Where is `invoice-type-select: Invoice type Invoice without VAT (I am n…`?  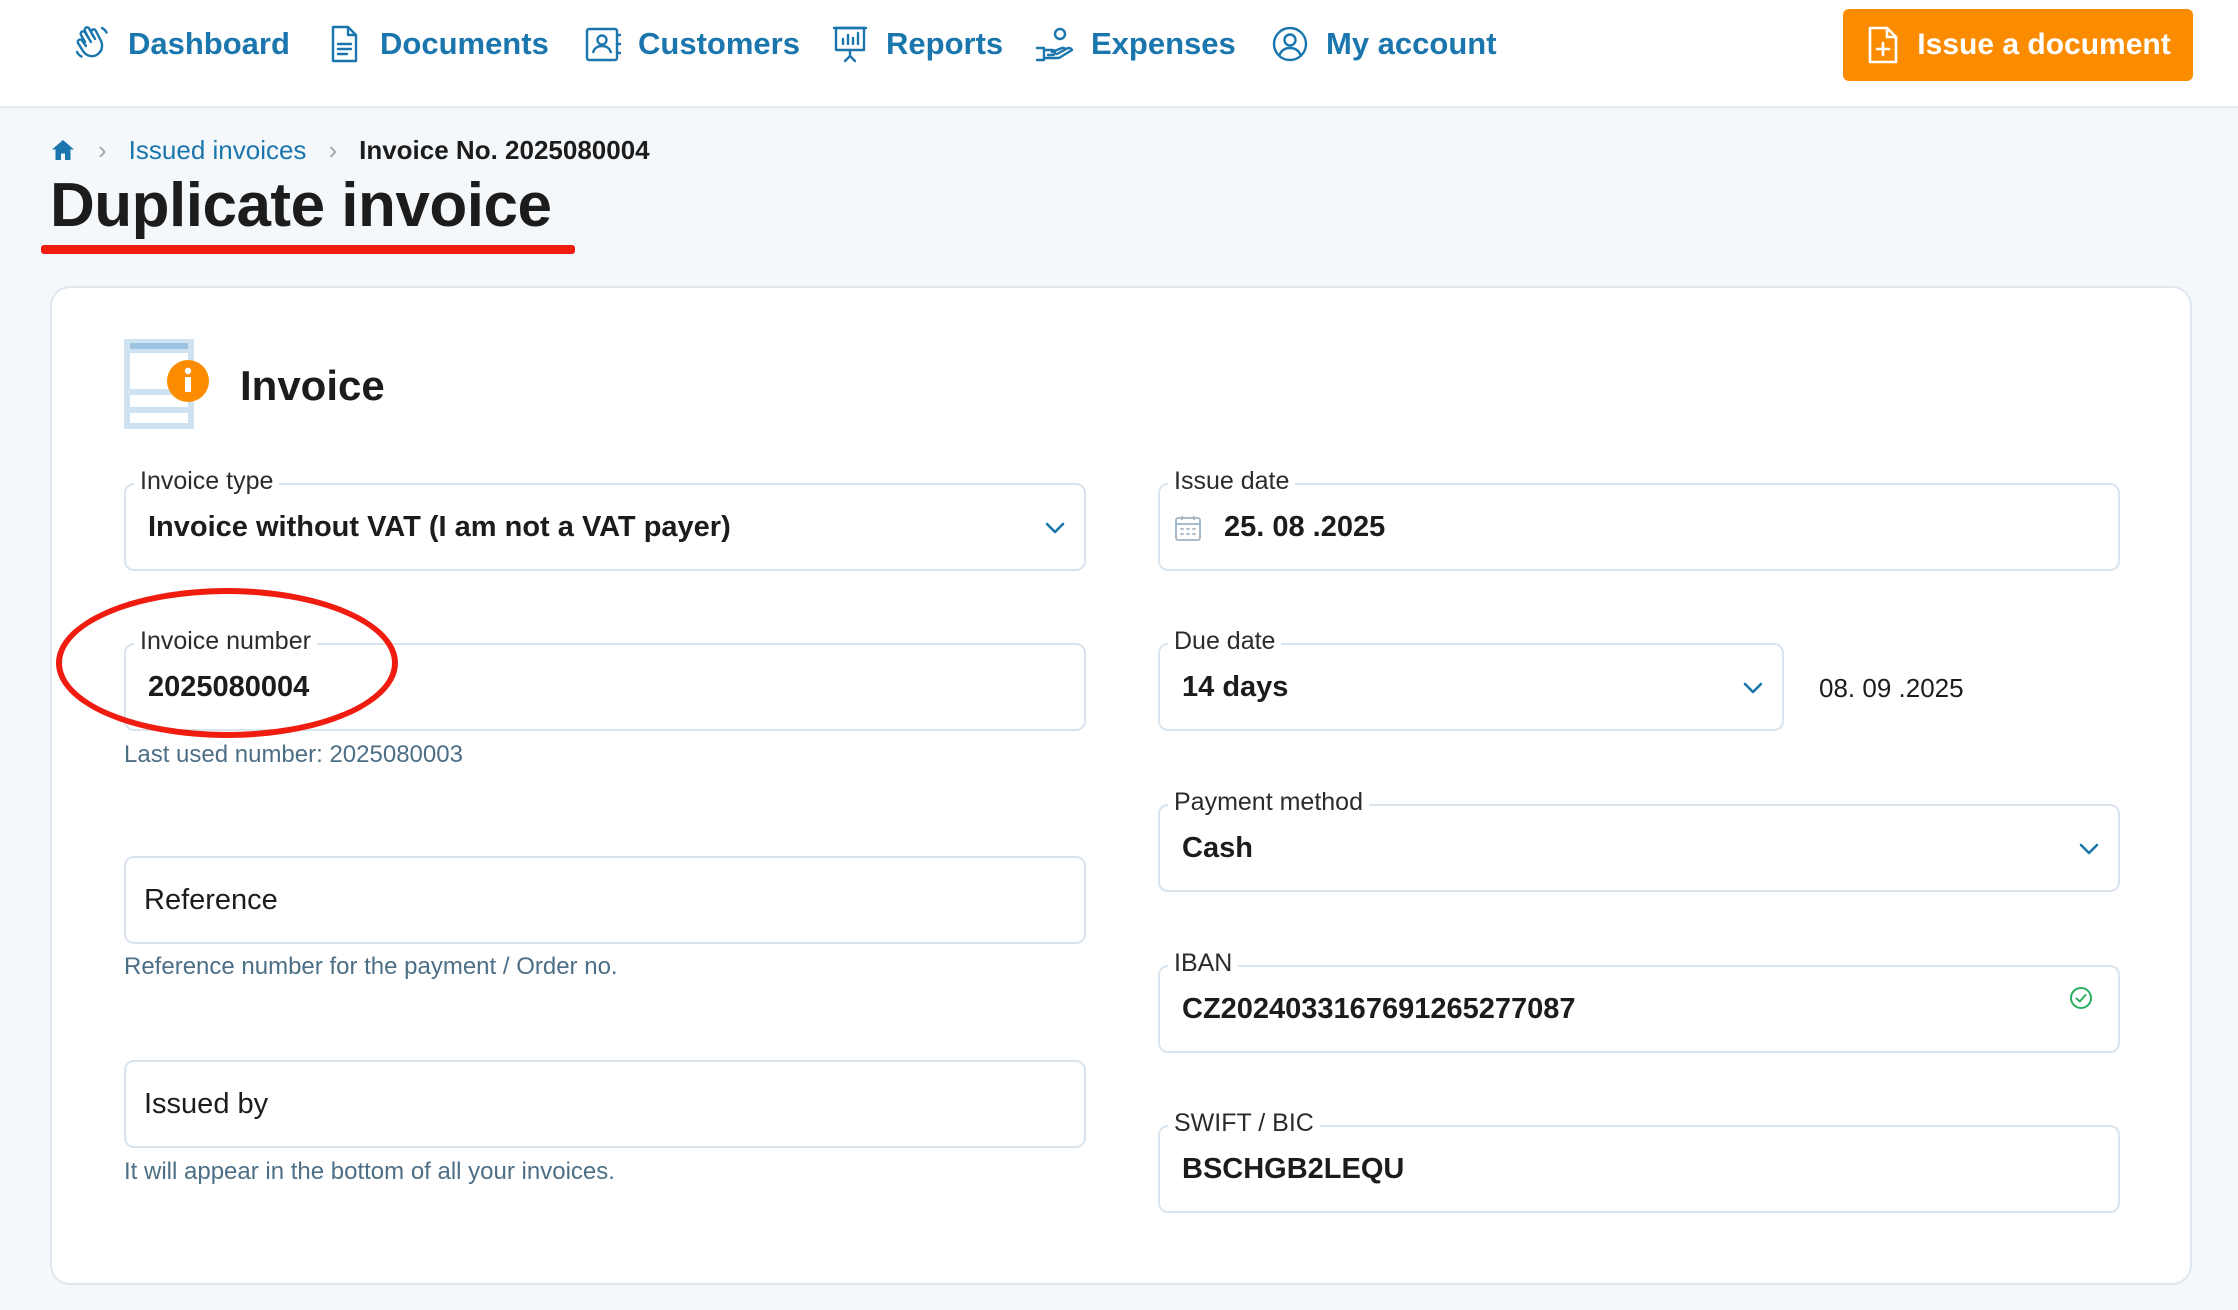 invoice-type-select: Invoice type Invoice without VAT (I am n… is located at coordinates (605, 518).